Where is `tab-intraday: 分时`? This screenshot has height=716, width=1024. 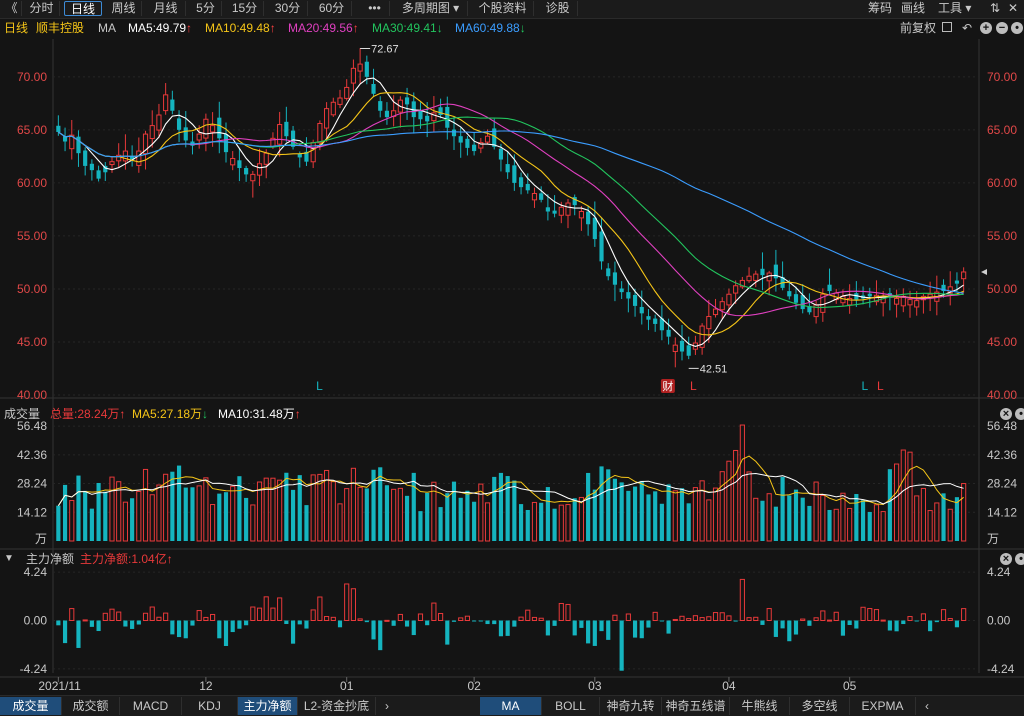
tab-intraday: 分时 is located at coordinates (42, 8).